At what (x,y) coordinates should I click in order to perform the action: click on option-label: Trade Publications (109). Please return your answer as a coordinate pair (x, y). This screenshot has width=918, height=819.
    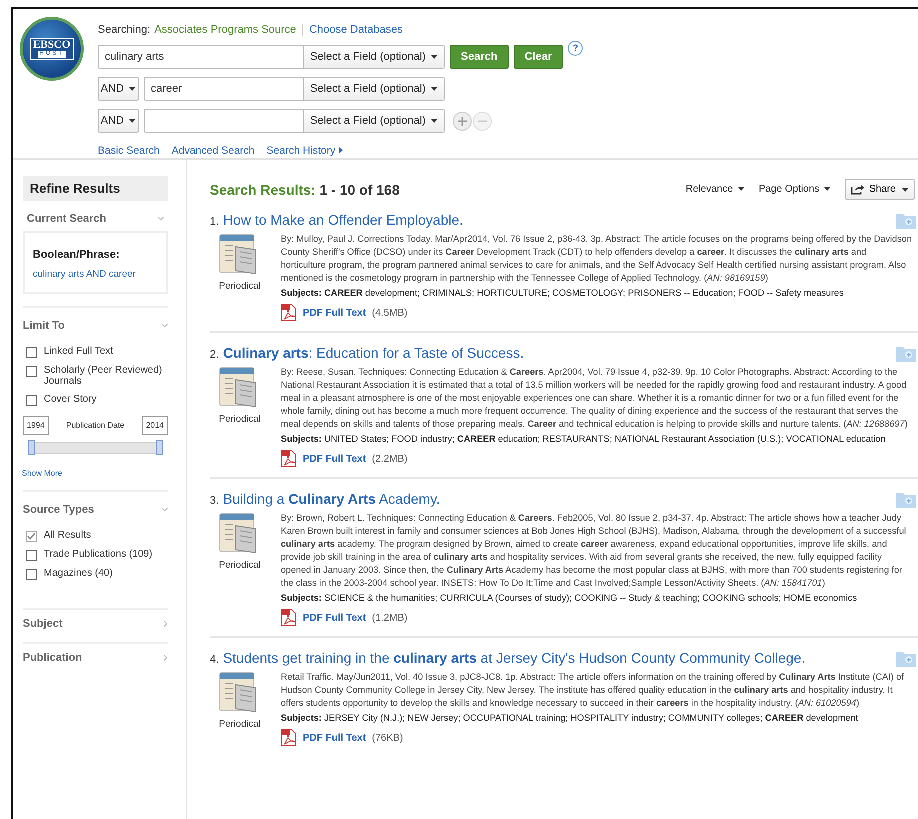
    Looking at the image, I should click on (98, 555).